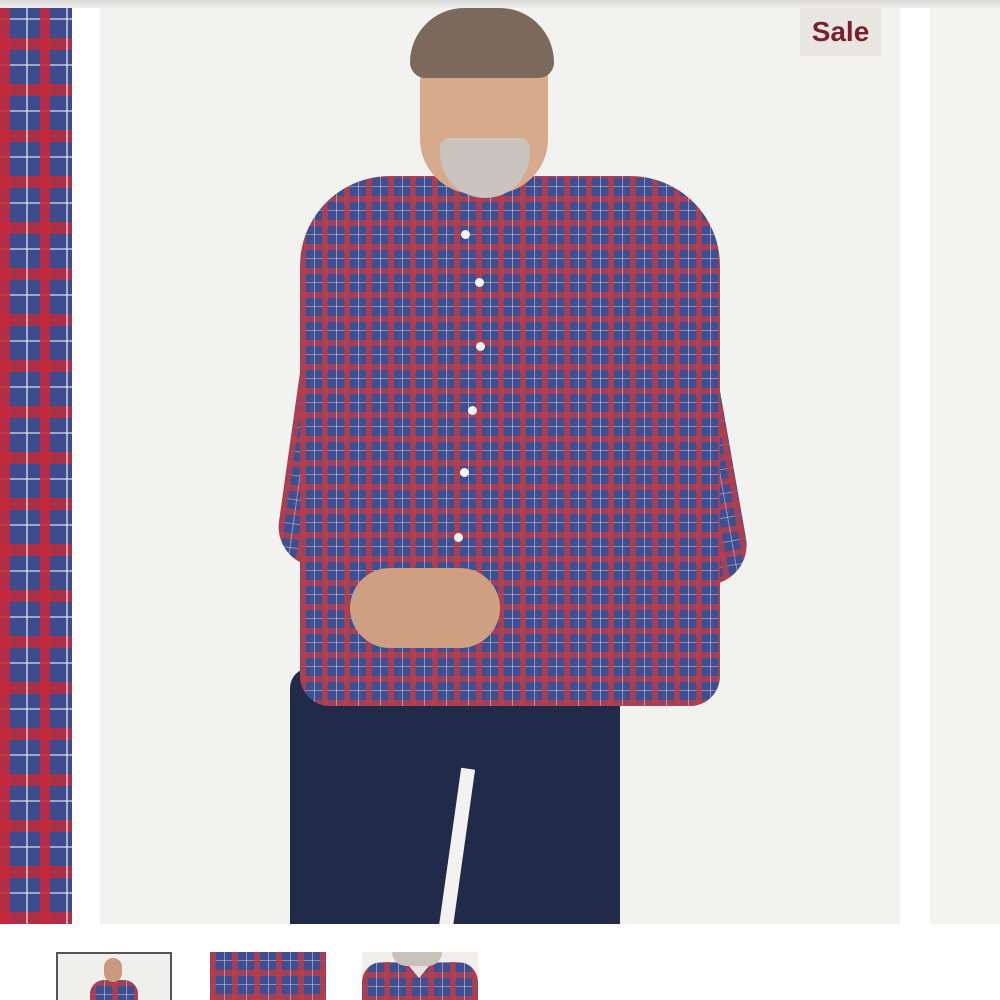  I want to click on thumbnail-beard, so click(417, 959).